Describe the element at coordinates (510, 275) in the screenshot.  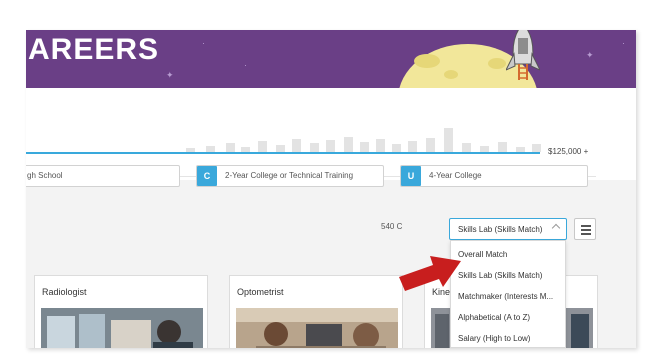
I see `sort-option-skills-lab: Skills Lab (Skills Match)` at that location.